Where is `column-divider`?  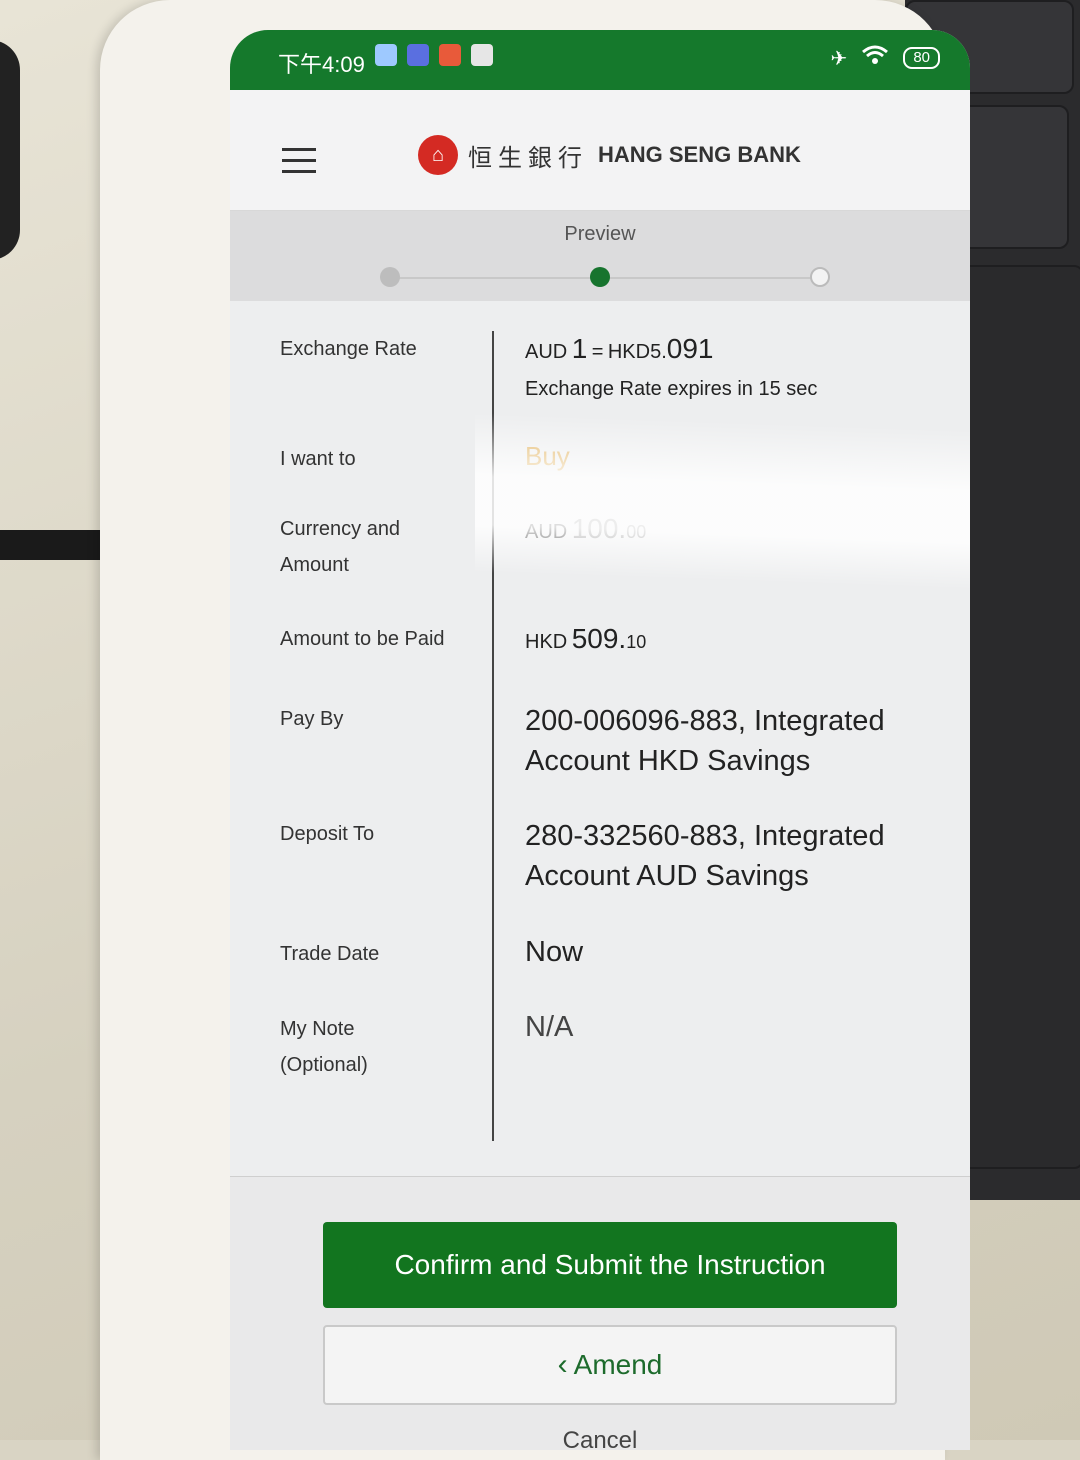 column-divider is located at coordinates (493, 736).